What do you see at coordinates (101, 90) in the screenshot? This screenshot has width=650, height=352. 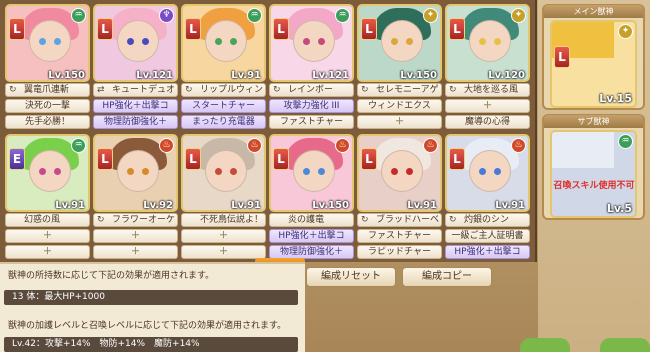 I see `swap-icon: ⇄` at bounding box center [101, 90].